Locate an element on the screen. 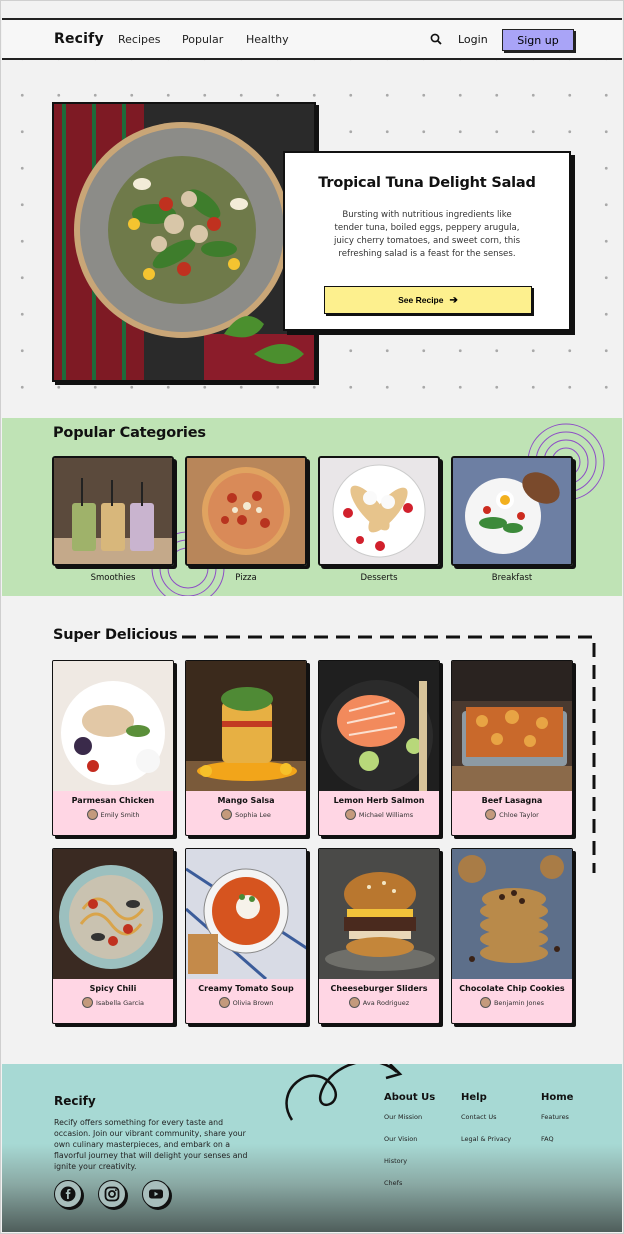  recipe-name: Parmesan Chicken is located at coordinates (113, 800).